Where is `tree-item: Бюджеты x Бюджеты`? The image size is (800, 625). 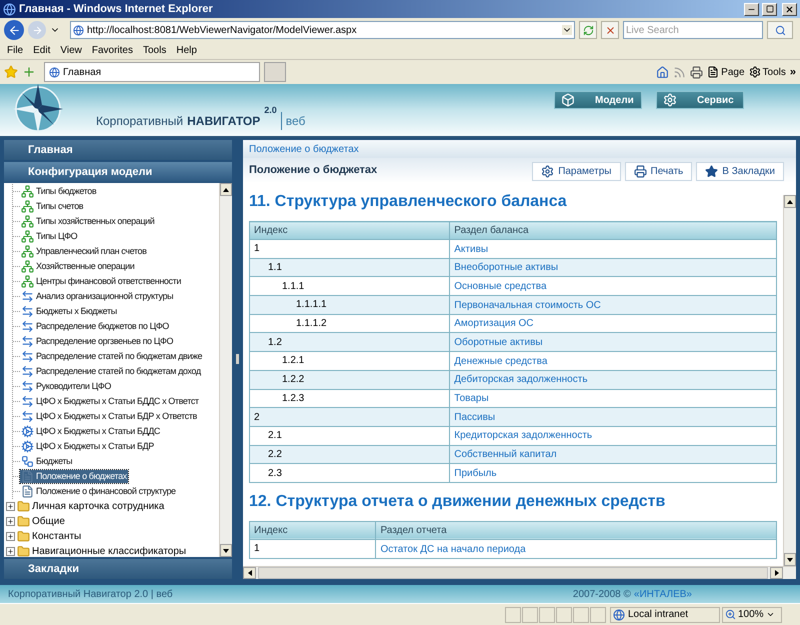 tree-item: Бюджеты x Бюджеты is located at coordinates (69, 311).